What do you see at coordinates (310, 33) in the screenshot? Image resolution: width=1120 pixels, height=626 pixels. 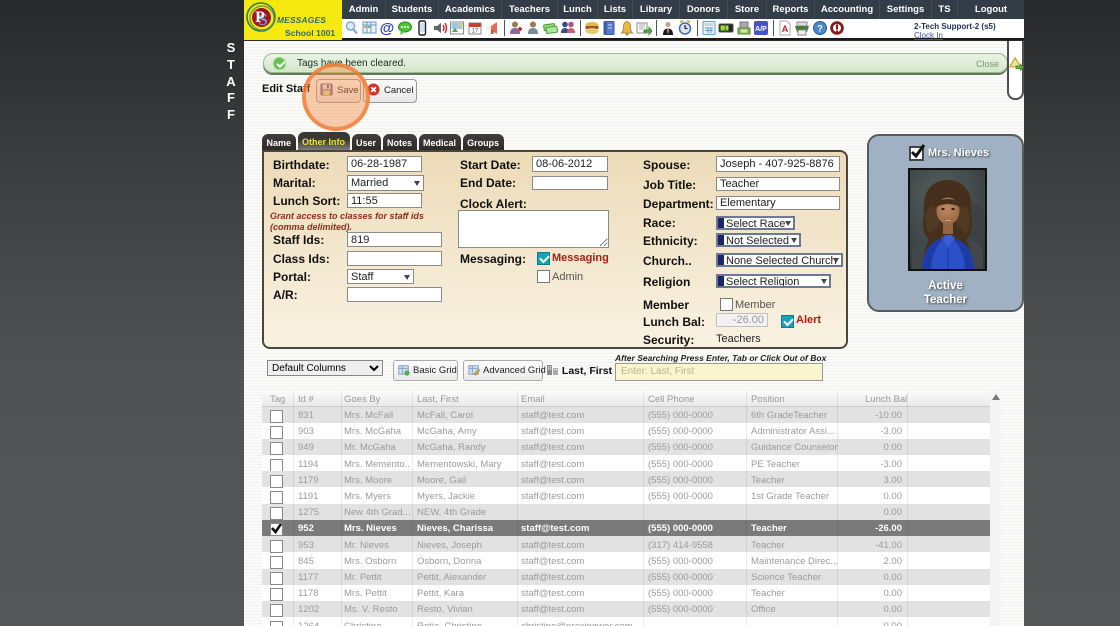 I see `svg-text: School 1001` at bounding box center [310, 33].